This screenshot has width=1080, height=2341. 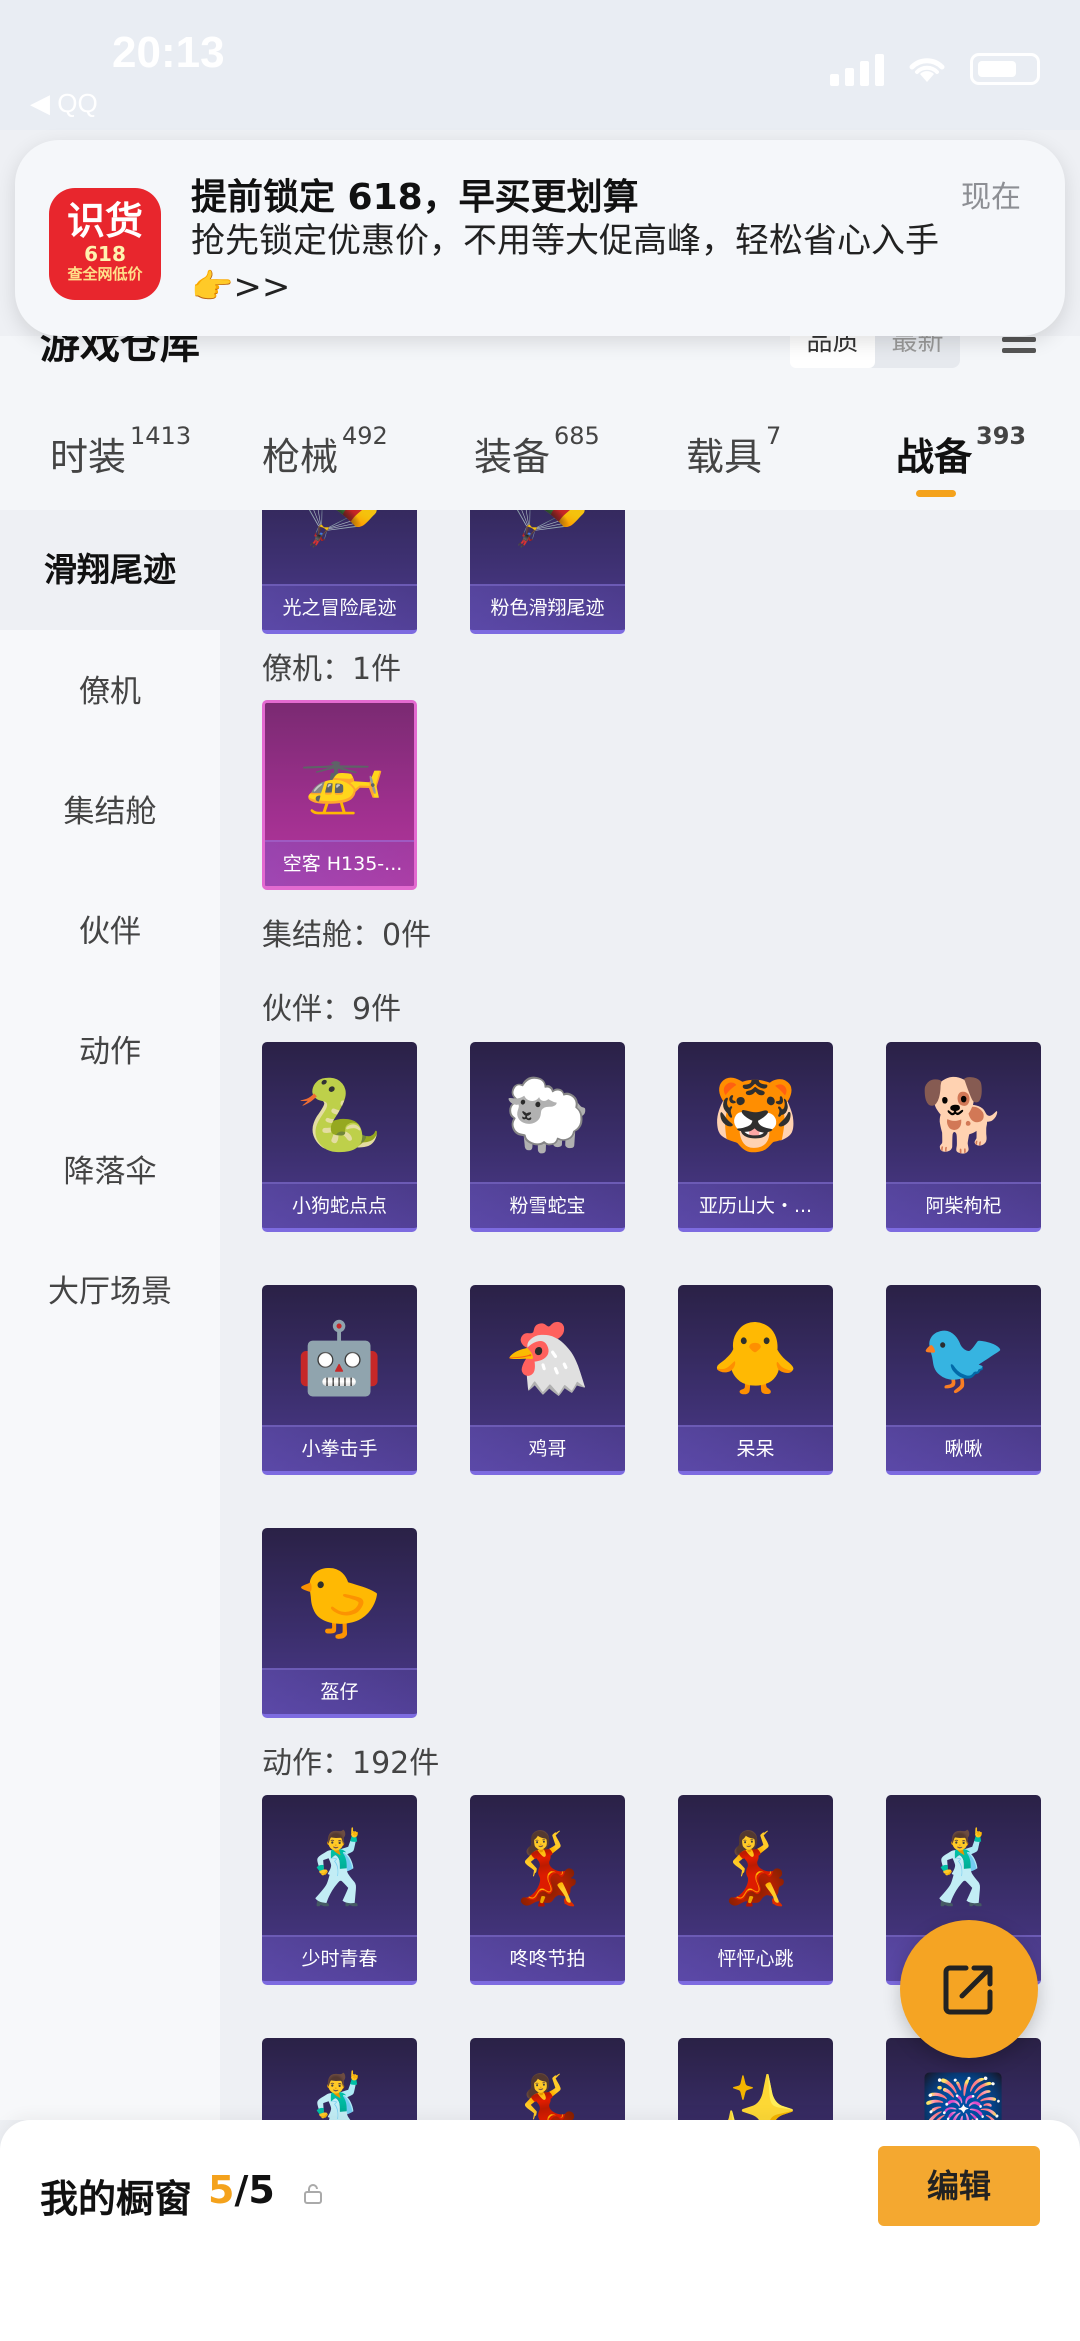 I want to click on partner-thumbnail: 🐥, so click(x=755, y=1357).